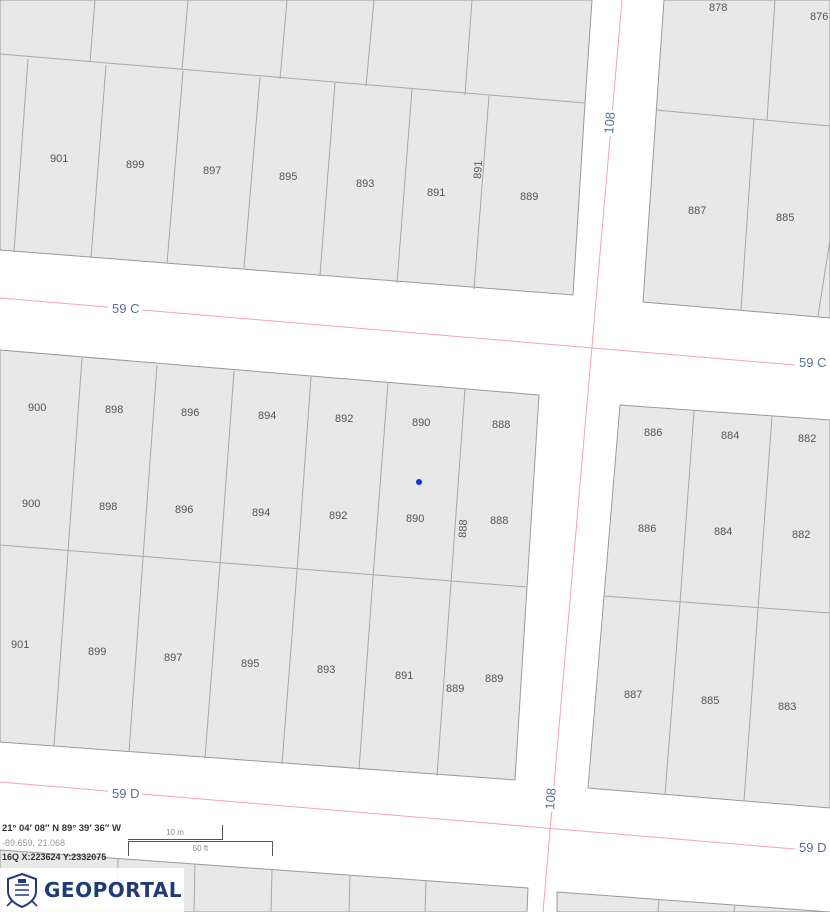  I want to click on lot-label: 876, so click(819, 17).